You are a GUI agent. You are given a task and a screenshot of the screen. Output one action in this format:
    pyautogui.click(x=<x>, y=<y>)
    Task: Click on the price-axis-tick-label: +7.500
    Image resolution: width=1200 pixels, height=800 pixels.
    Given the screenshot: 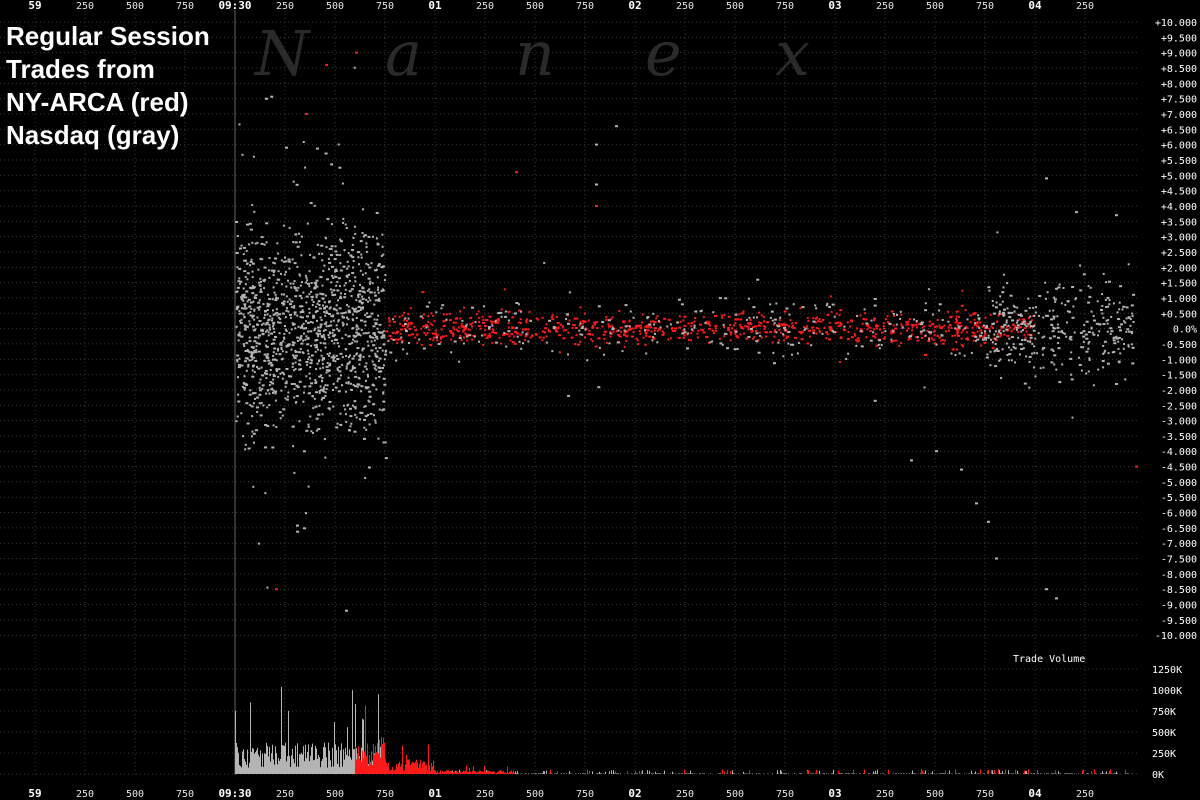 What is the action you would take?
    pyautogui.click(x=1179, y=100)
    